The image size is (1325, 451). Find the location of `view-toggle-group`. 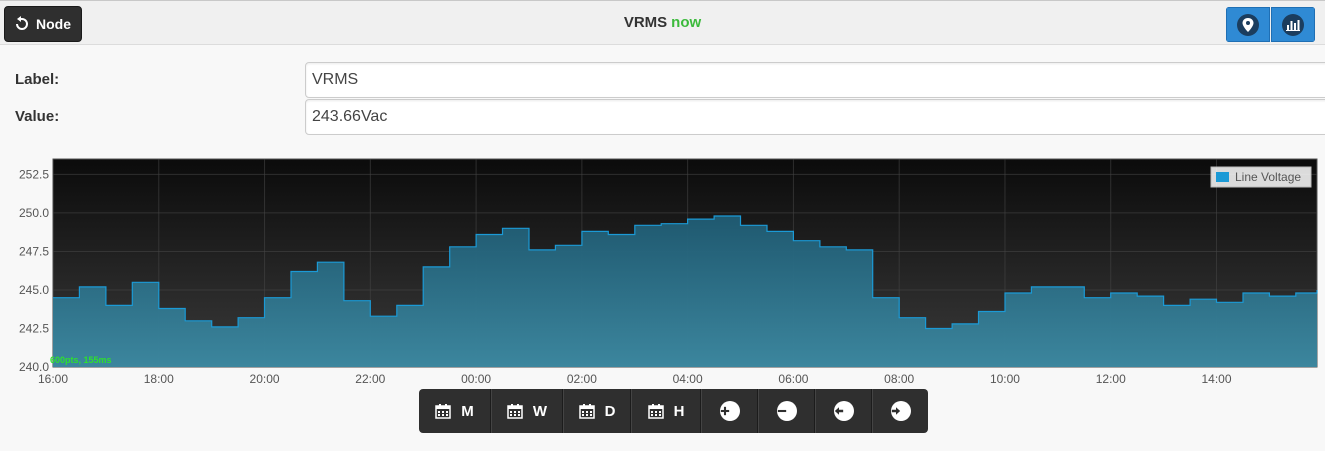

view-toggle-group is located at coordinates (1270, 24).